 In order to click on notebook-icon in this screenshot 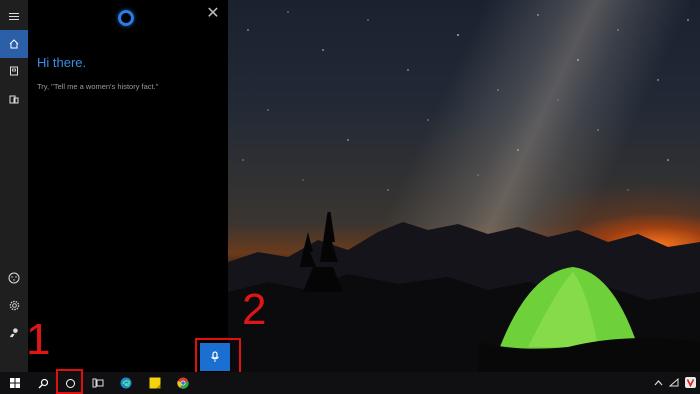, I will do `click(14, 71)`.